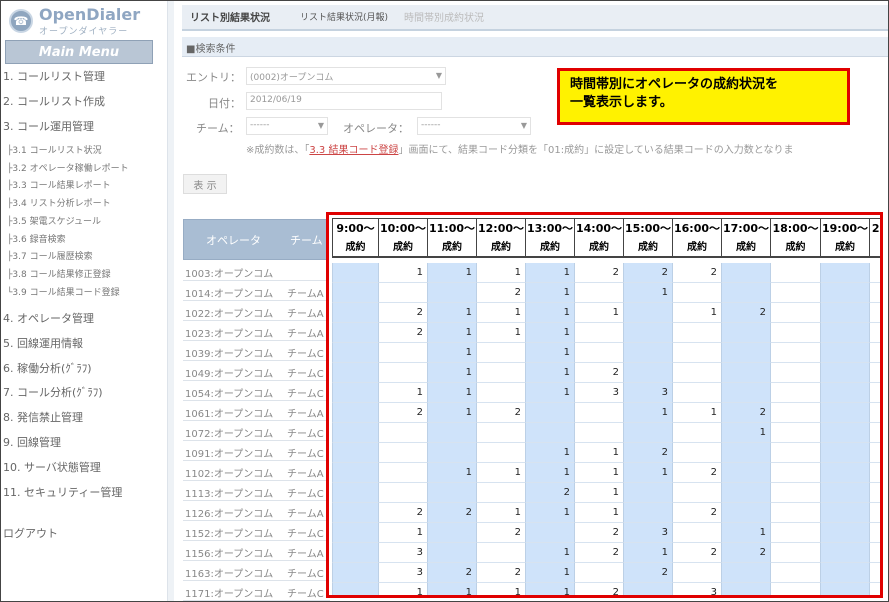  What do you see at coordinates (36, 238) in the screenshot?
I see `sidebar-subitem: ├3.6 録音検索` at bounding box center [36, 238].